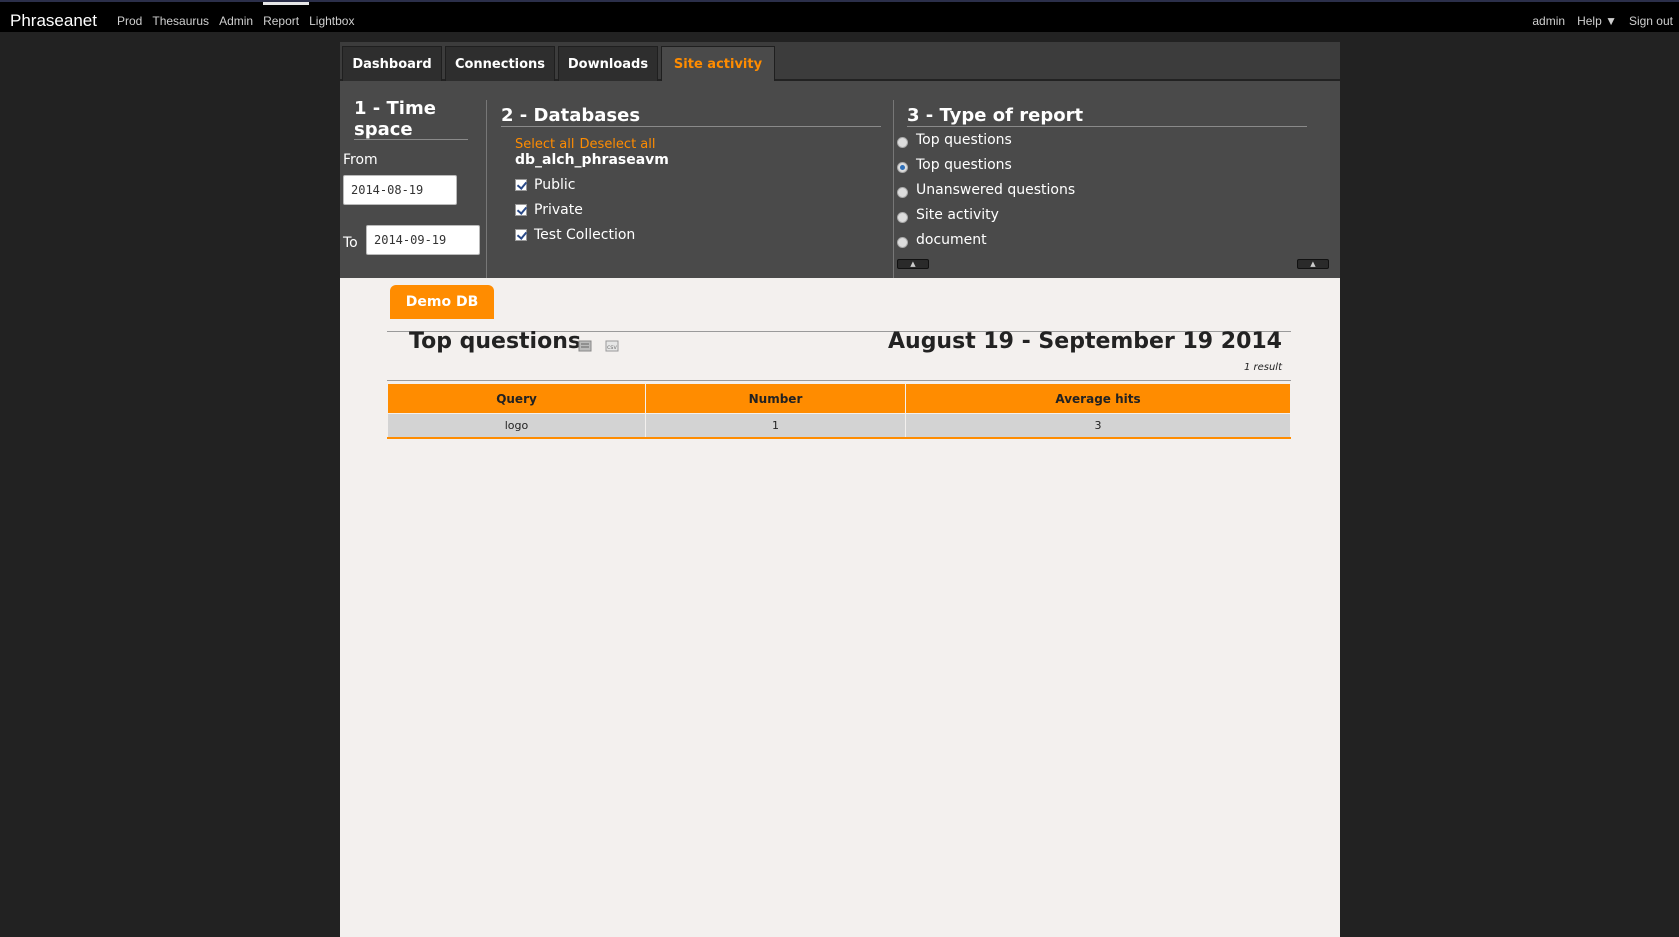 The width and height of the screenshot is (1679, 937). Describe the element at coordinates (1098, 398) in the screenshot. I see `column-header-average-hits: Average hits` at that location.